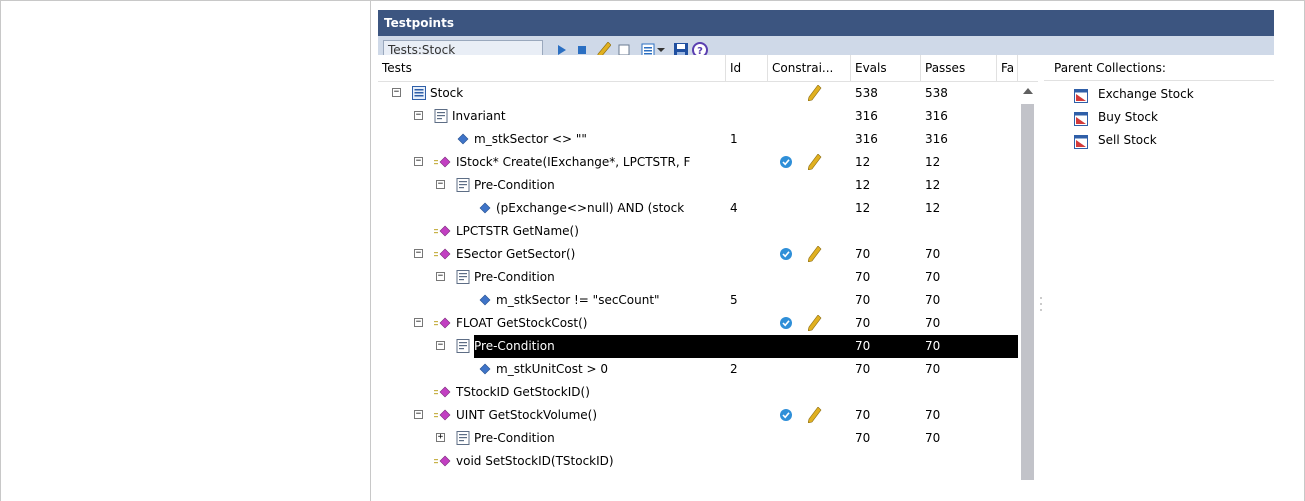 This screenshot has width=1305, height=501. What do you see at coordinates (1028, 91) in the screenshot?
I see `scroll-up-arrow-icon` at bounding box center [1028, 91].